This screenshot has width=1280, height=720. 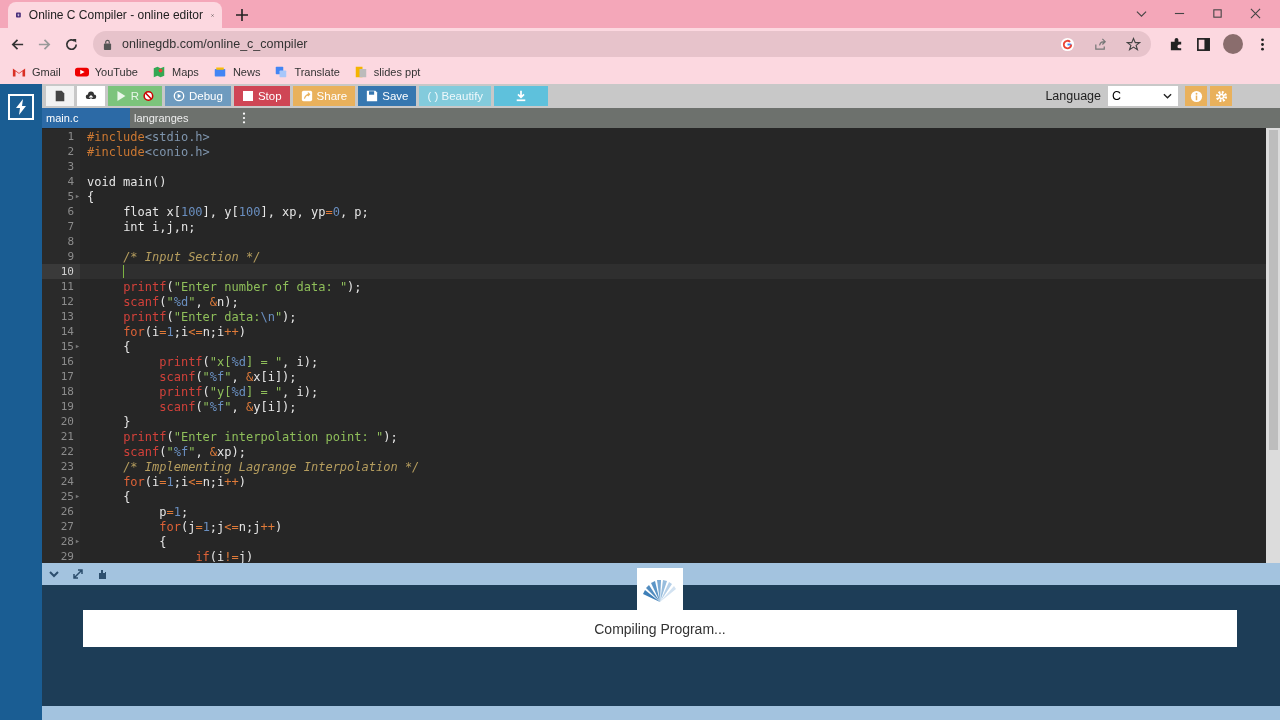 What do you see at coordinates (71, 44) in the screenshot?
I see `reload-icon` at bounding box center [71, 44].